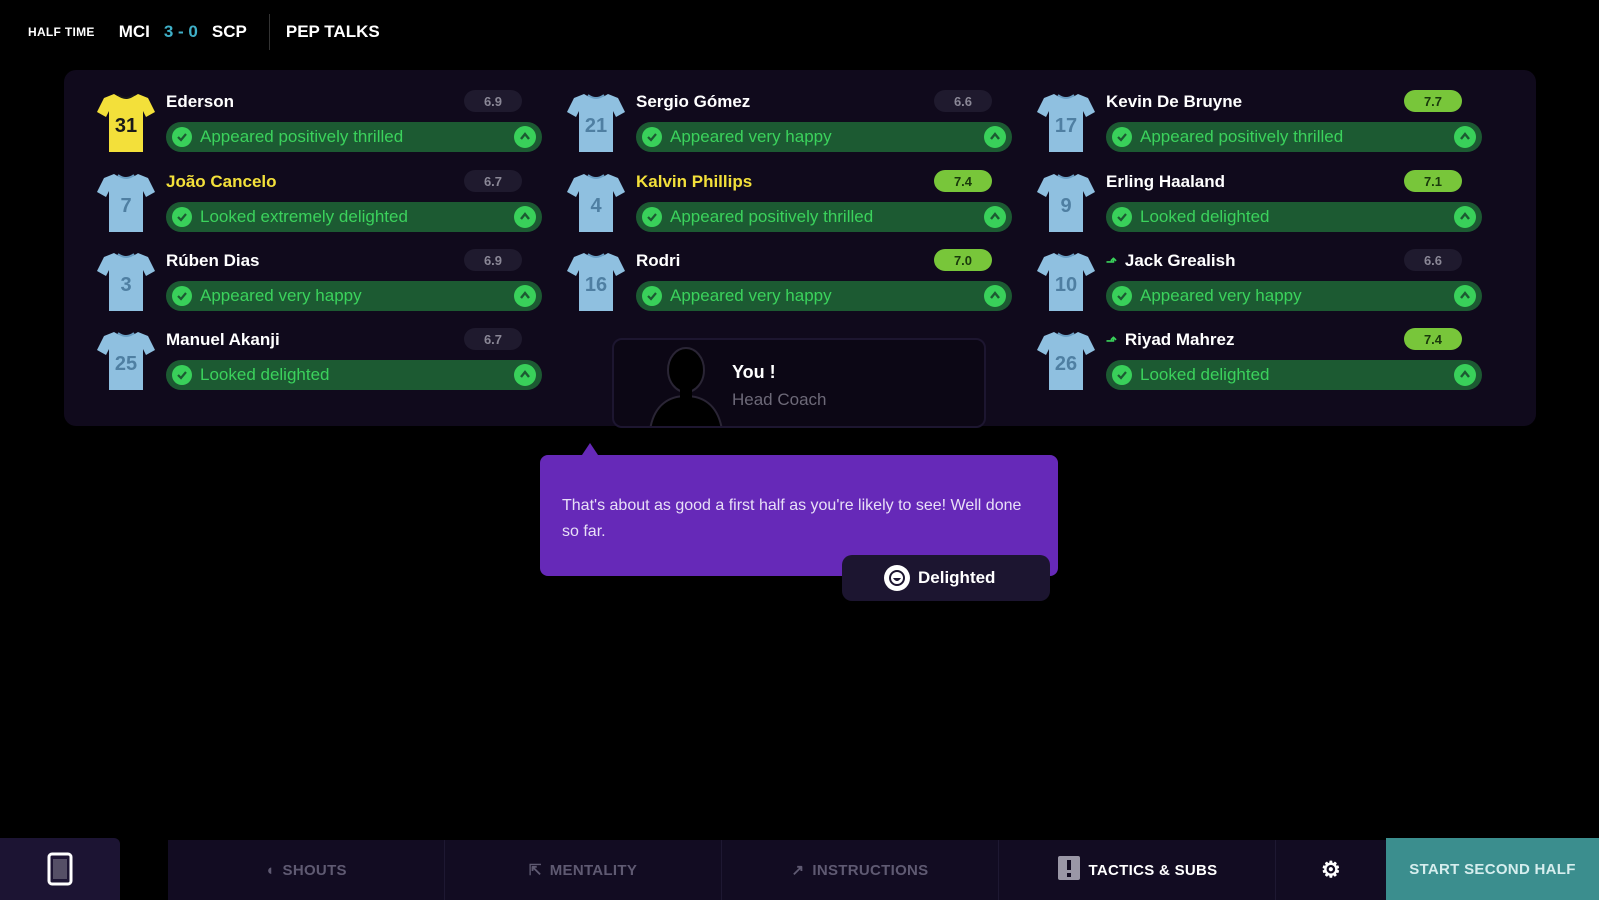 The height and width of the screenshot is (900, 1599). What do you see at coordinates (791, 285) in the screenshot?
I see `player-row: 16 Rodri 7.0 Appeared very happy` at bounding box center [791, 285].